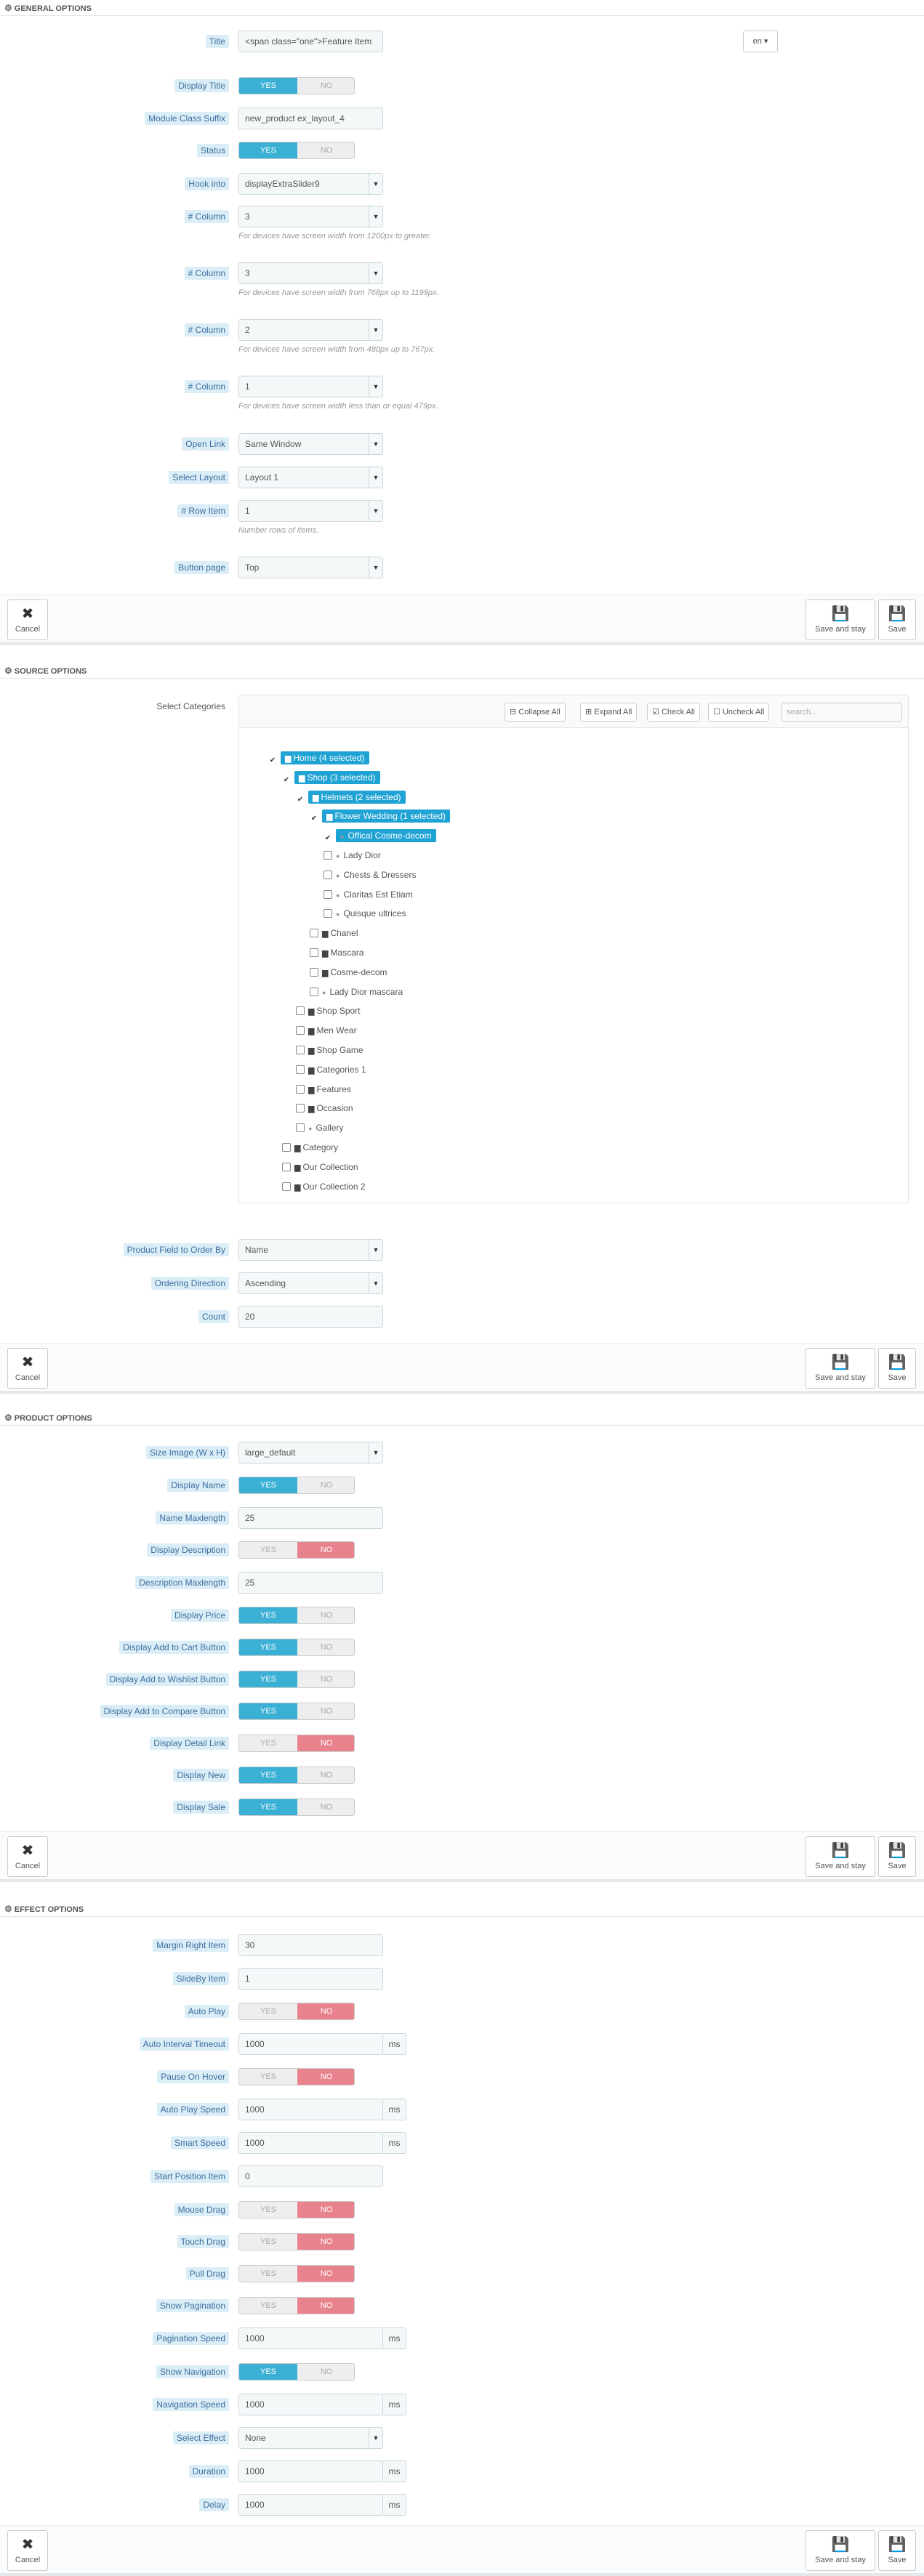 This screenshot has height=2576, width=924. I want to click on tree-node: ● Quisque ultrices, so click(365, 914).